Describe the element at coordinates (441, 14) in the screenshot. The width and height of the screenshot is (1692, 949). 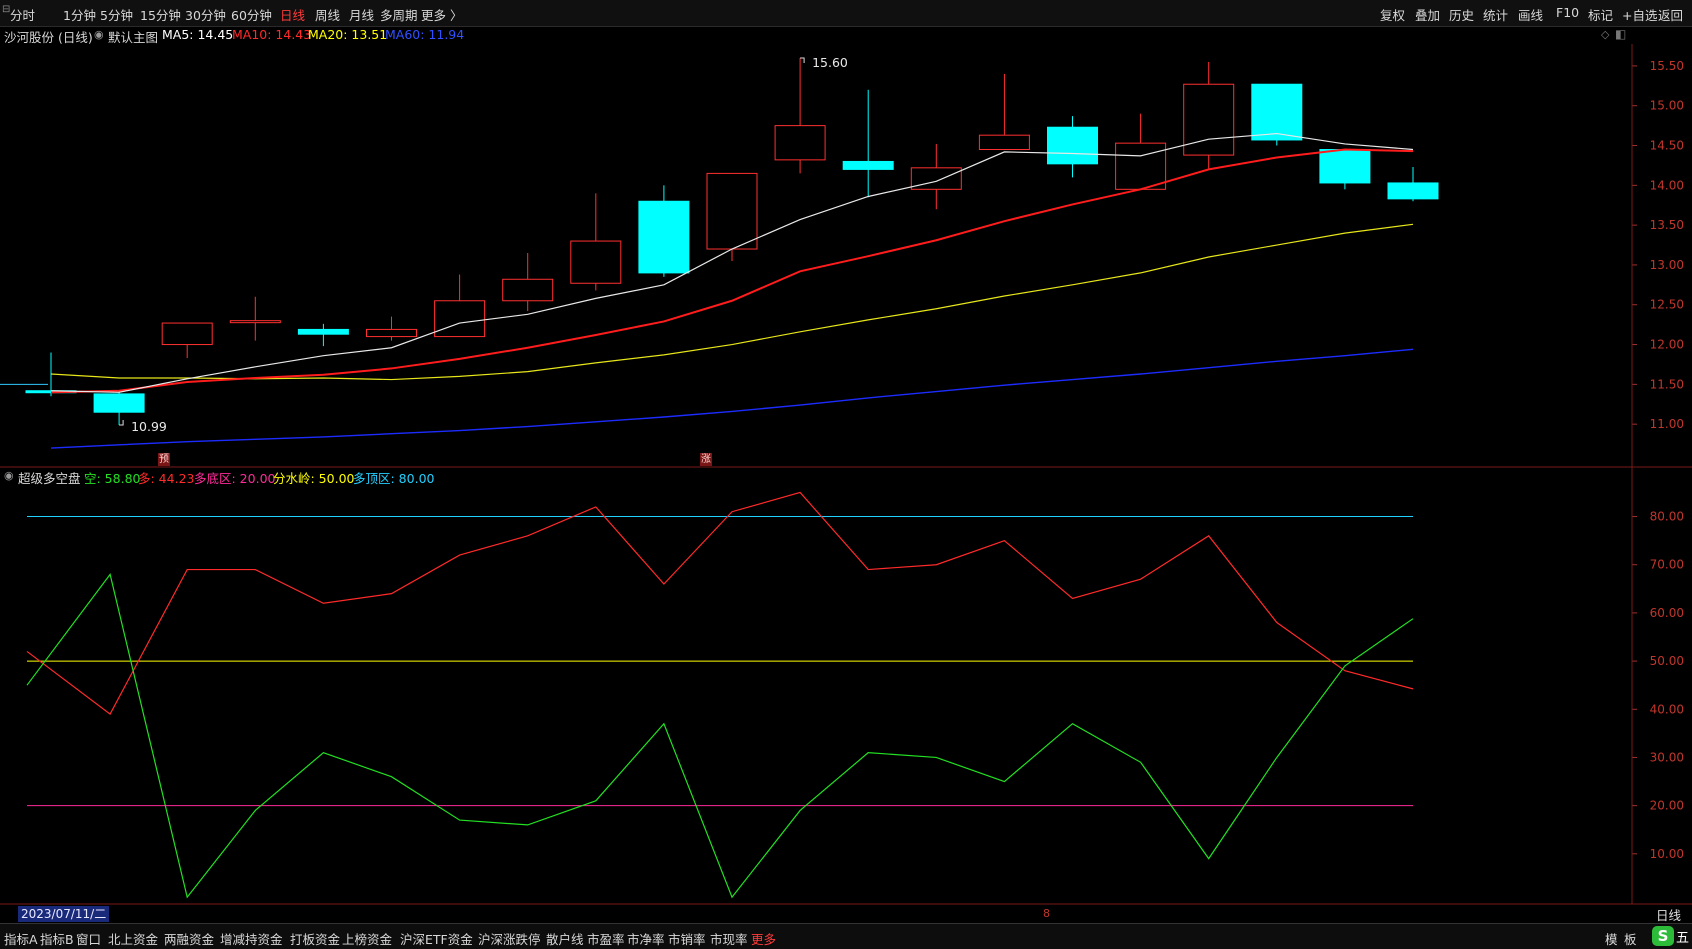
I see `period-tab: 更多 〉` at that location.